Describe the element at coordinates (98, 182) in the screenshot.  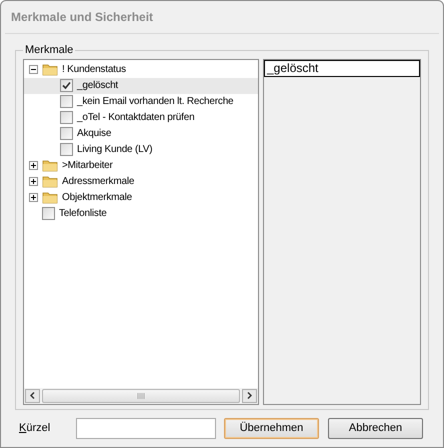
I see `tree-label: Adressmerkmale` at that location.